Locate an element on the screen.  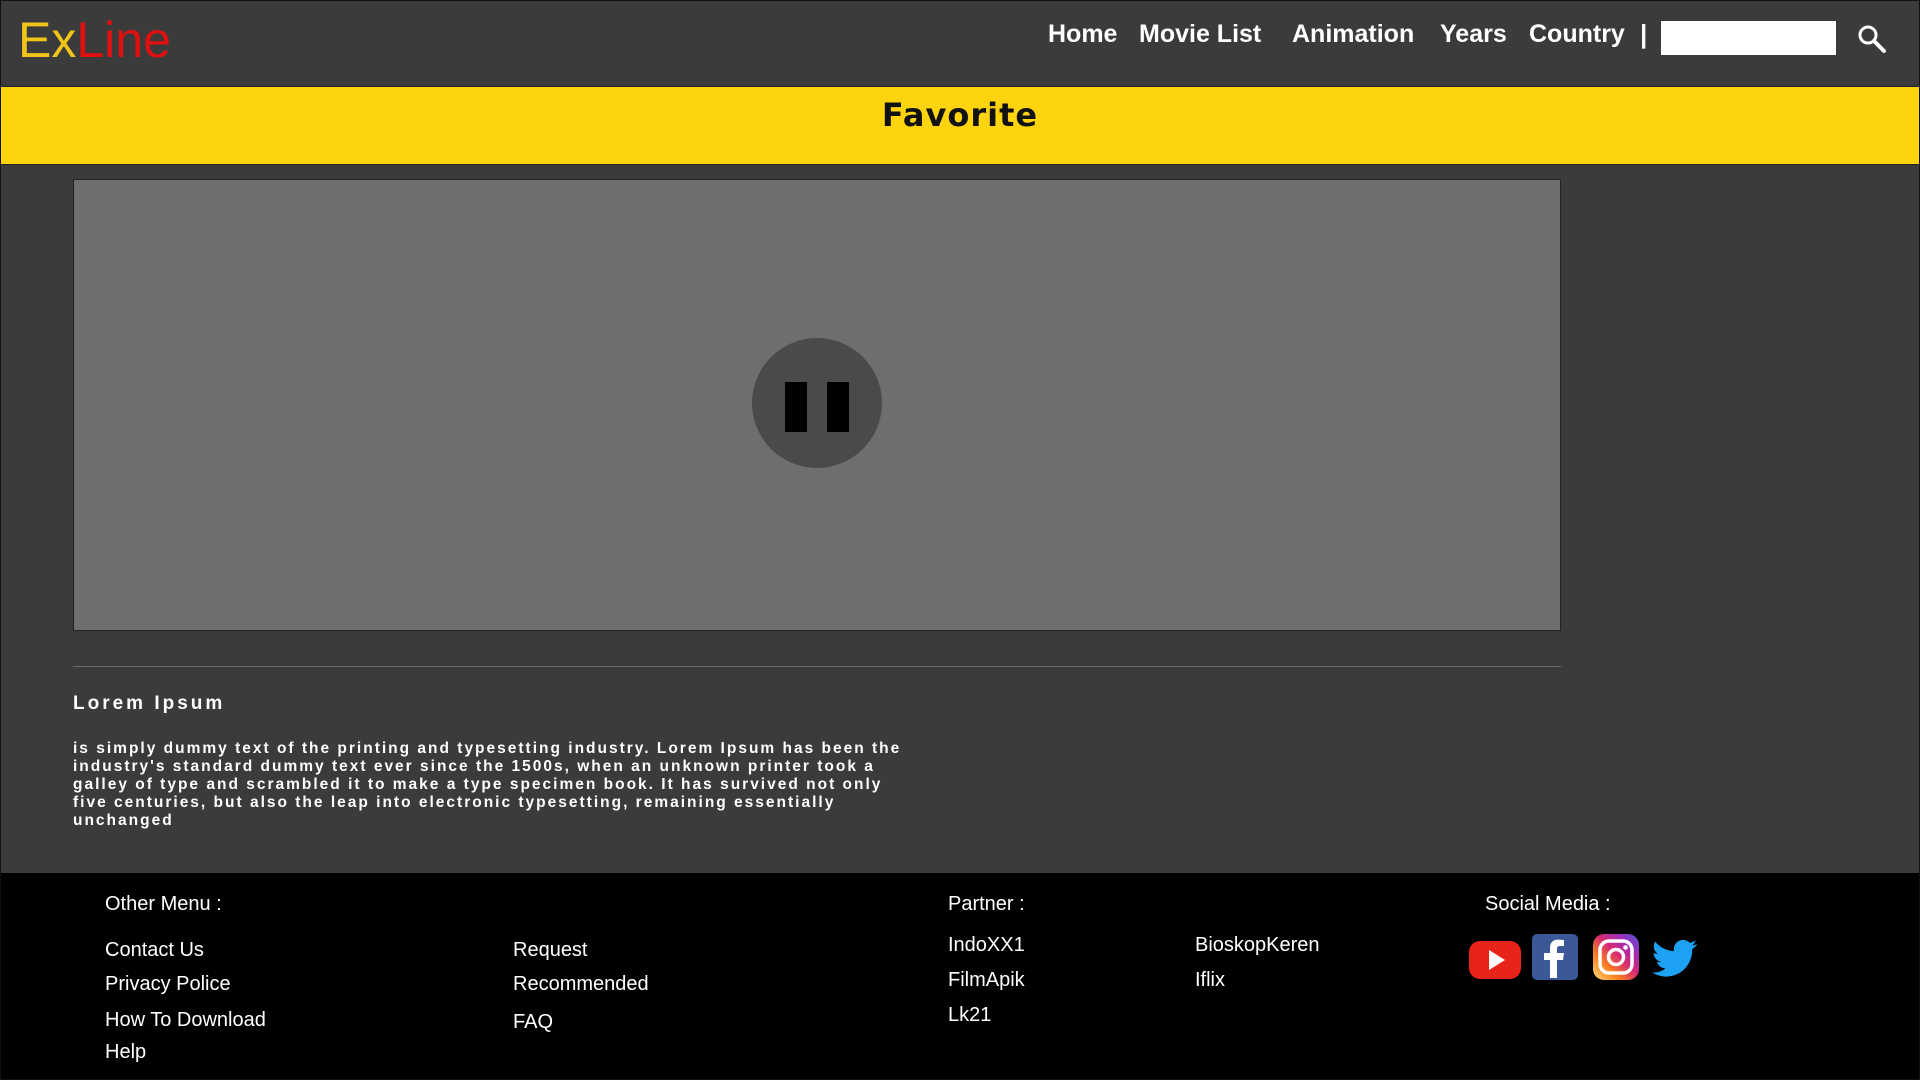
footer-link-recommended: Recommended is located at coordinates (581, 984).